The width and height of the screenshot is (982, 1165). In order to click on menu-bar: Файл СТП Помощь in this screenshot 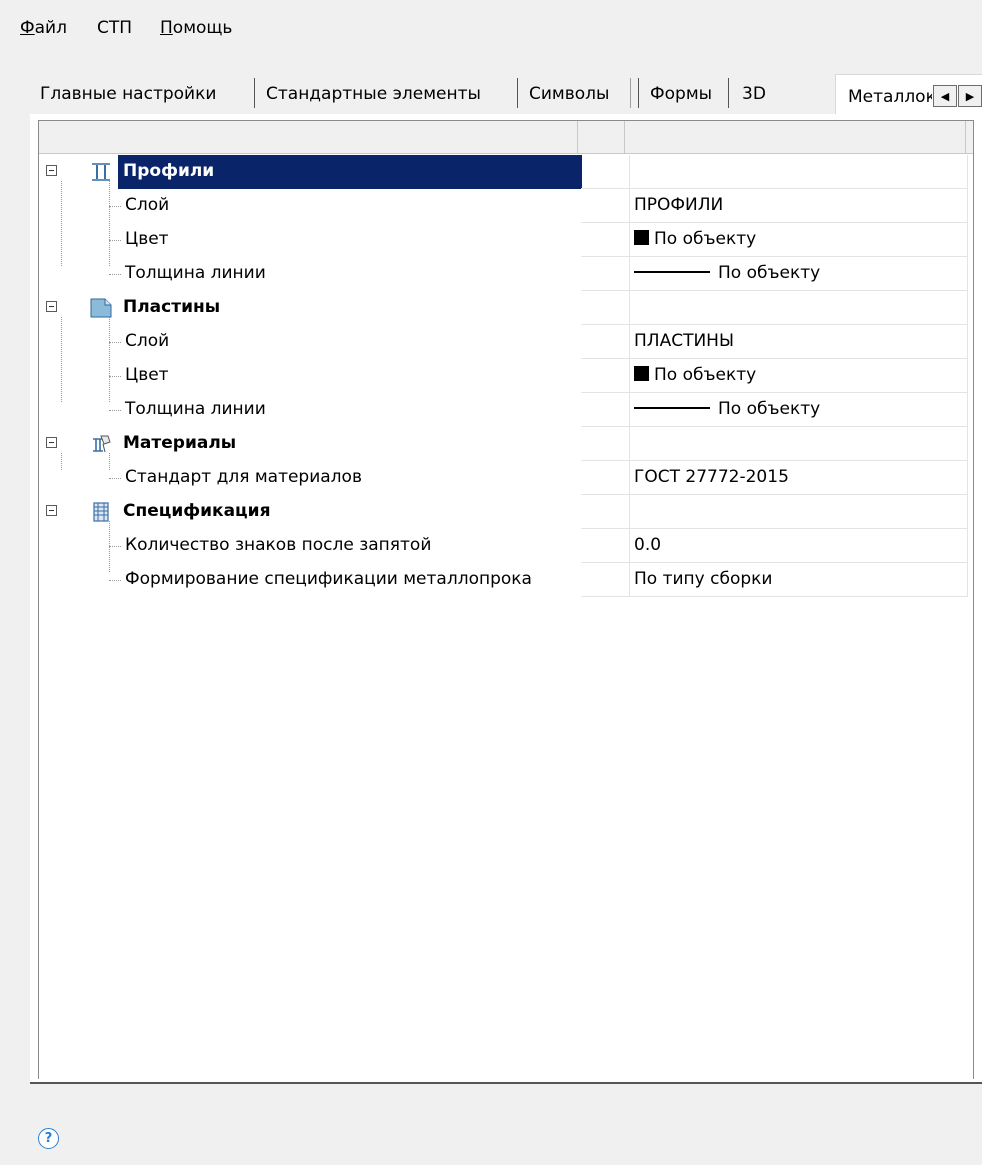, I will do `click(491, 28)`.